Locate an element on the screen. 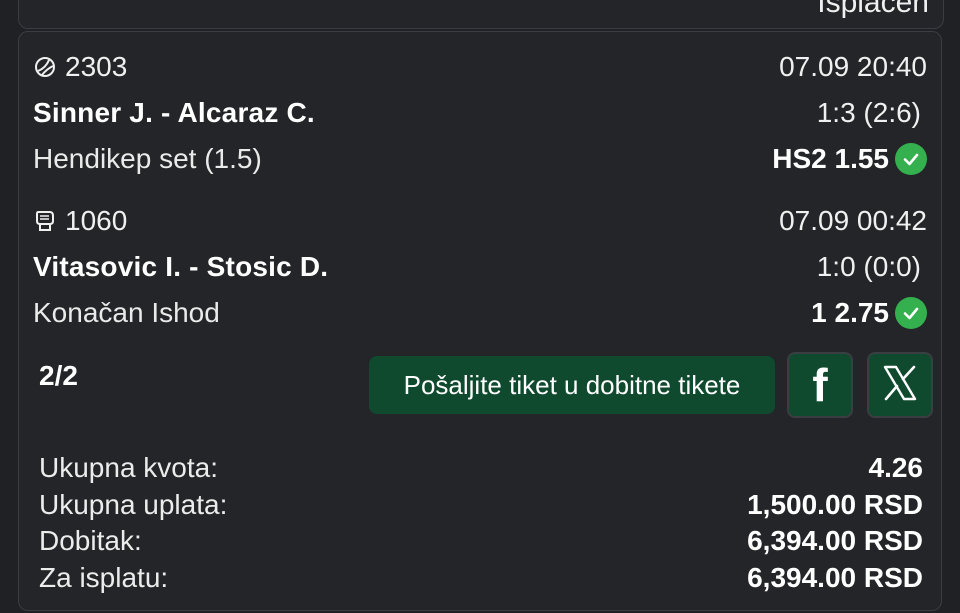 The width and height of the screenshot is (960, 613). summary-label: Ukupna uplata: is located at coordinates (133, 504).